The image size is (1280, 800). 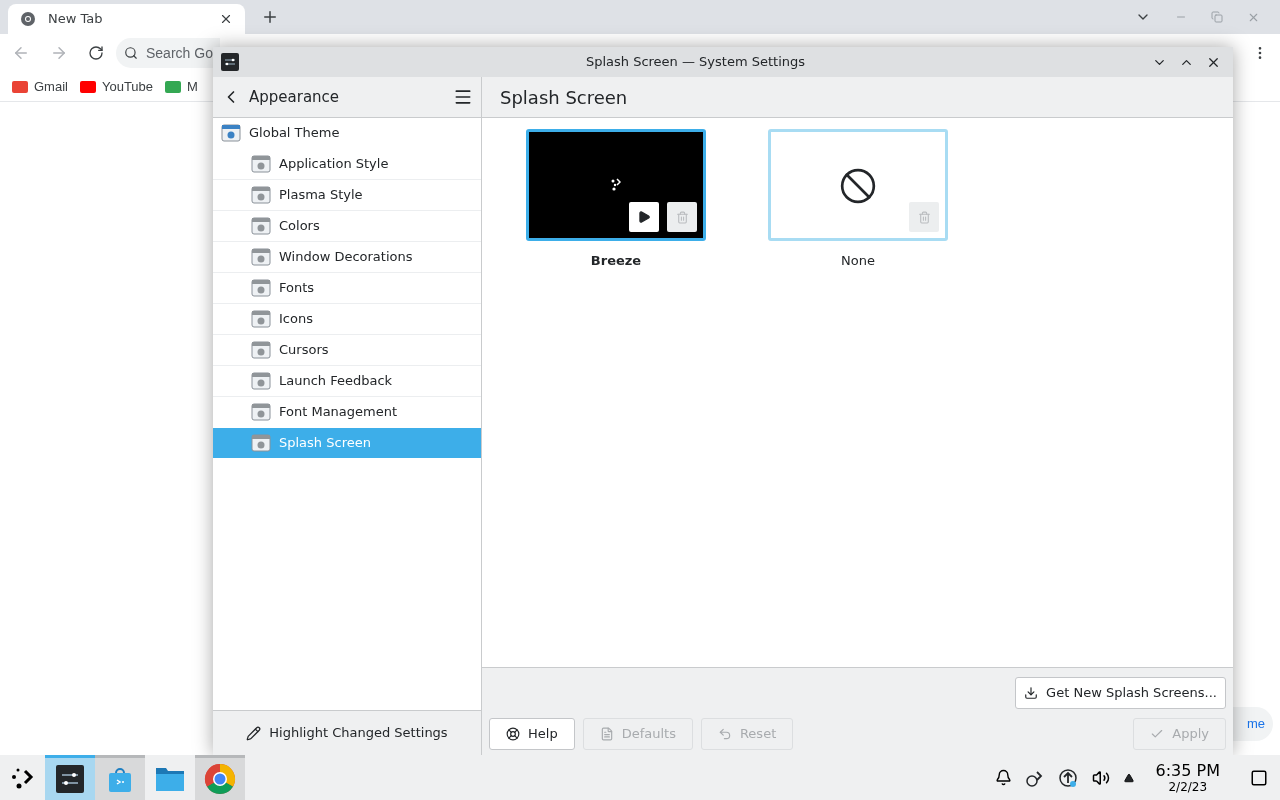 What do you see at coordinates (116, 86) in the screenshot?
I see `bookmark: YouTube` at bounding box center [116, 86].